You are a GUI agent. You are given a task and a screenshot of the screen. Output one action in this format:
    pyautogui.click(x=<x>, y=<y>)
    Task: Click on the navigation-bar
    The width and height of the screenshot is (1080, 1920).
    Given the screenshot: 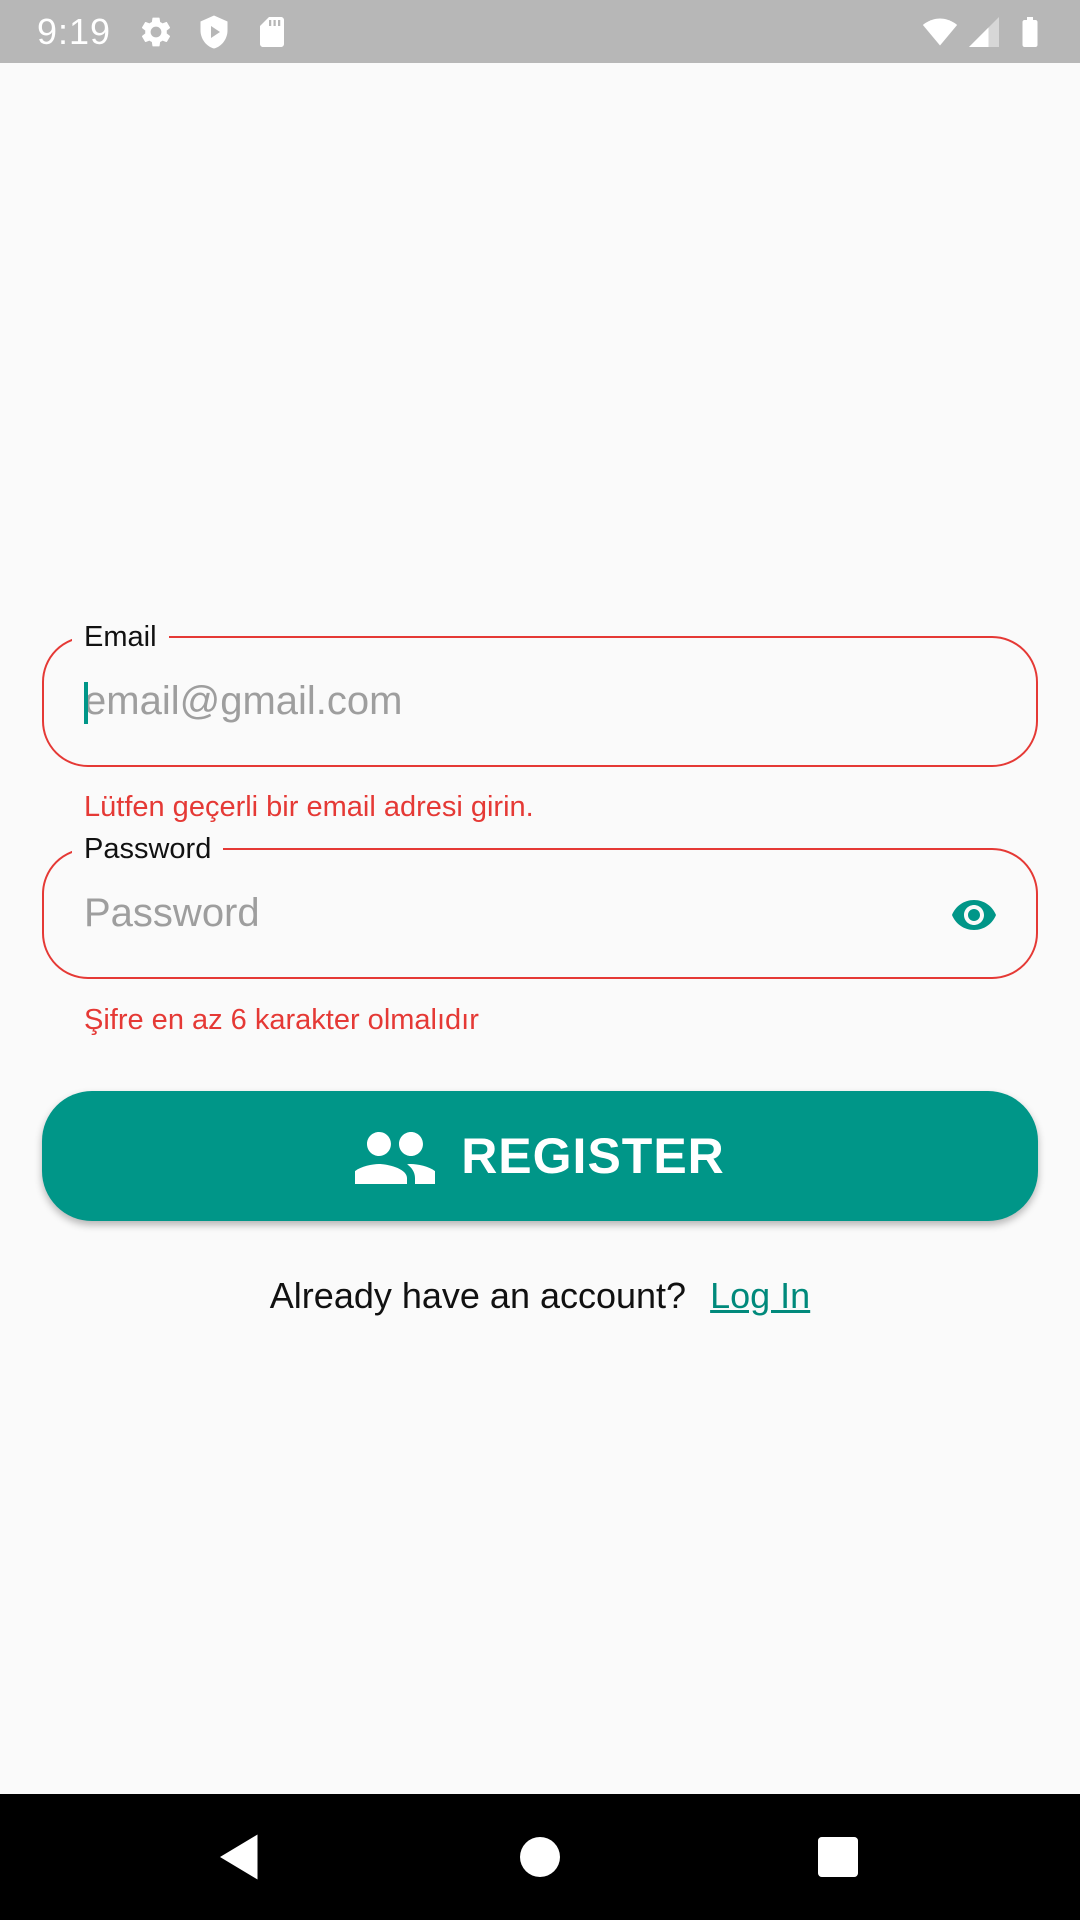 What is the action you would take?
    pyautogui.click(x=540, y=1857)
    